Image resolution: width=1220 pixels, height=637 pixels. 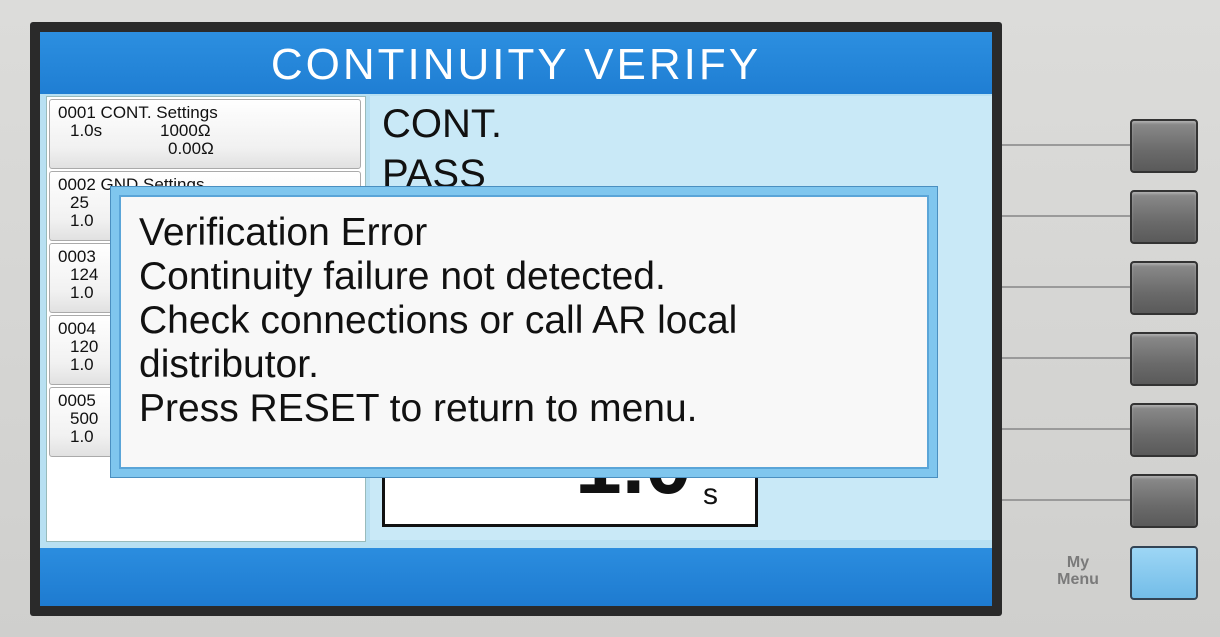 I want to click on list-item-header: 0003, so click(x=77, y=256).